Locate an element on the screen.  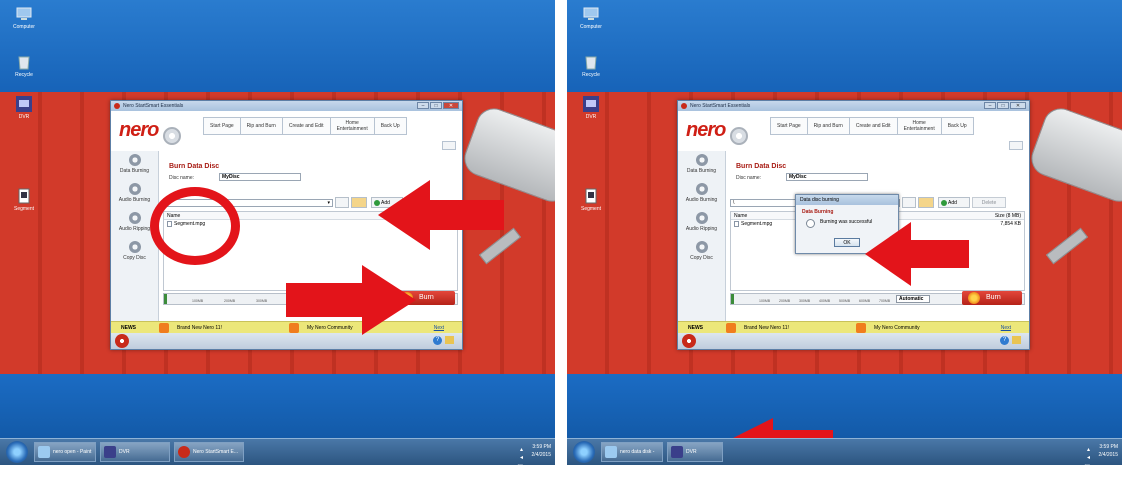
paint-icon is located at coordinates (44, 452).